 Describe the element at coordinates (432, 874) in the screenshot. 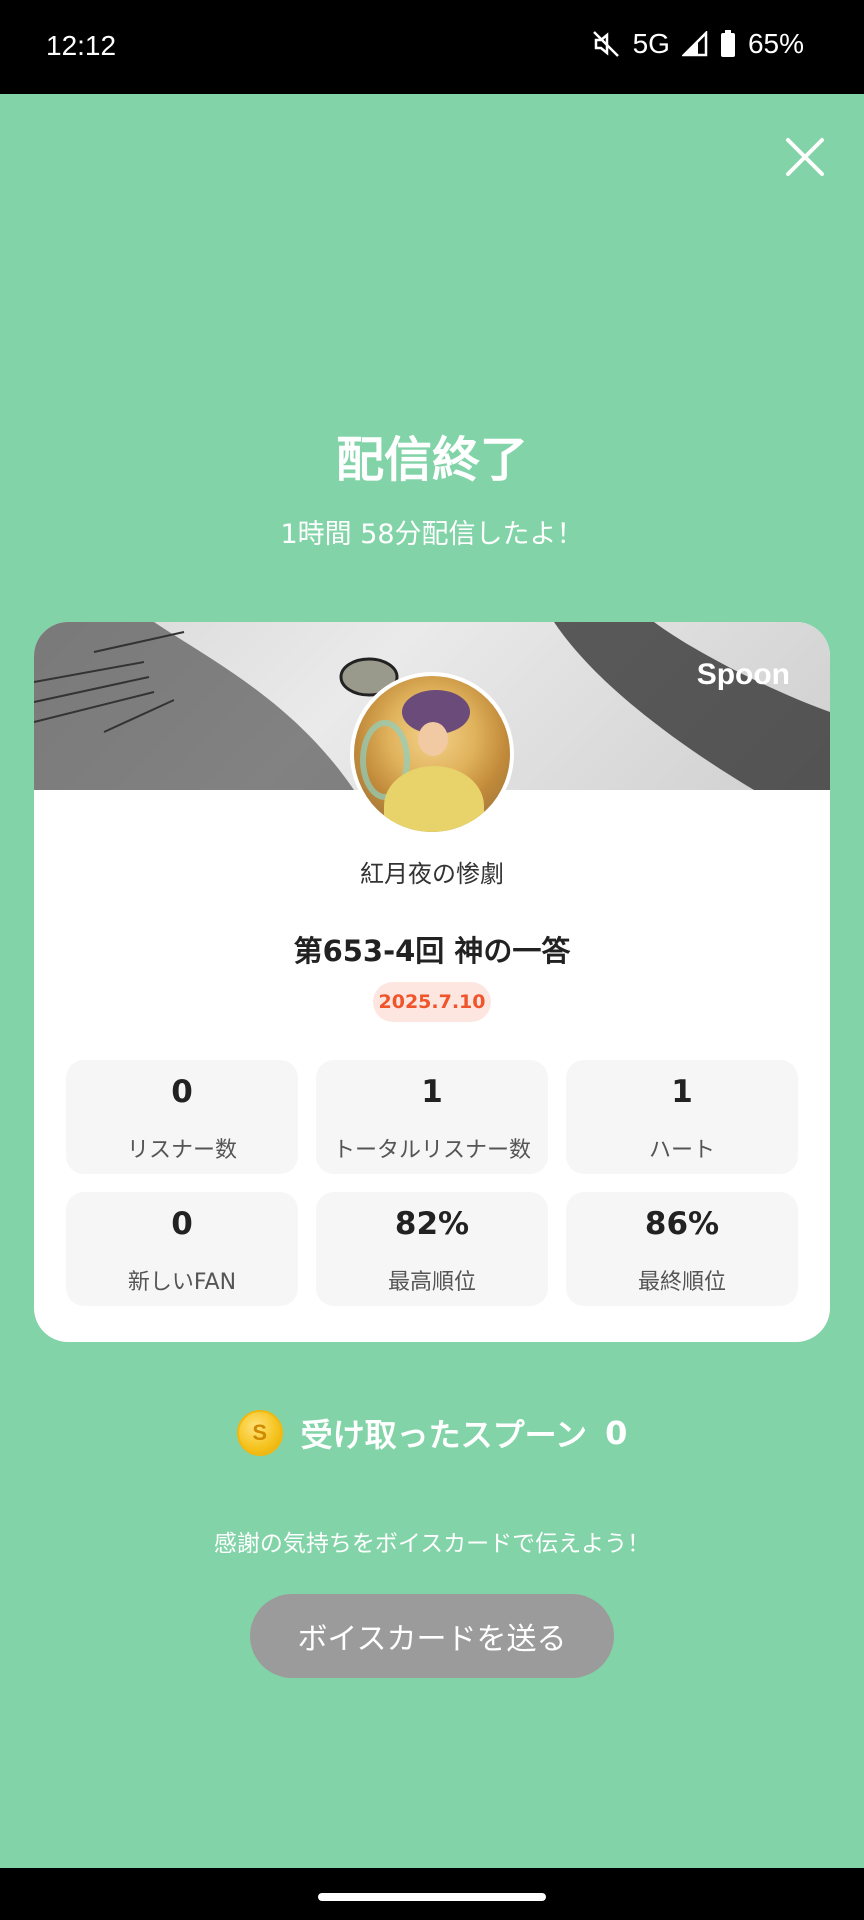

I see `user-name: 紅月夜の惨劇` at that location.